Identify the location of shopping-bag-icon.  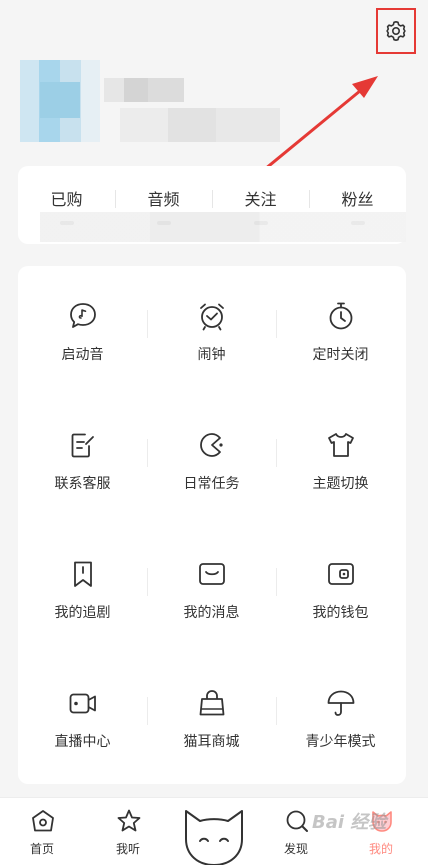
(212, 703).